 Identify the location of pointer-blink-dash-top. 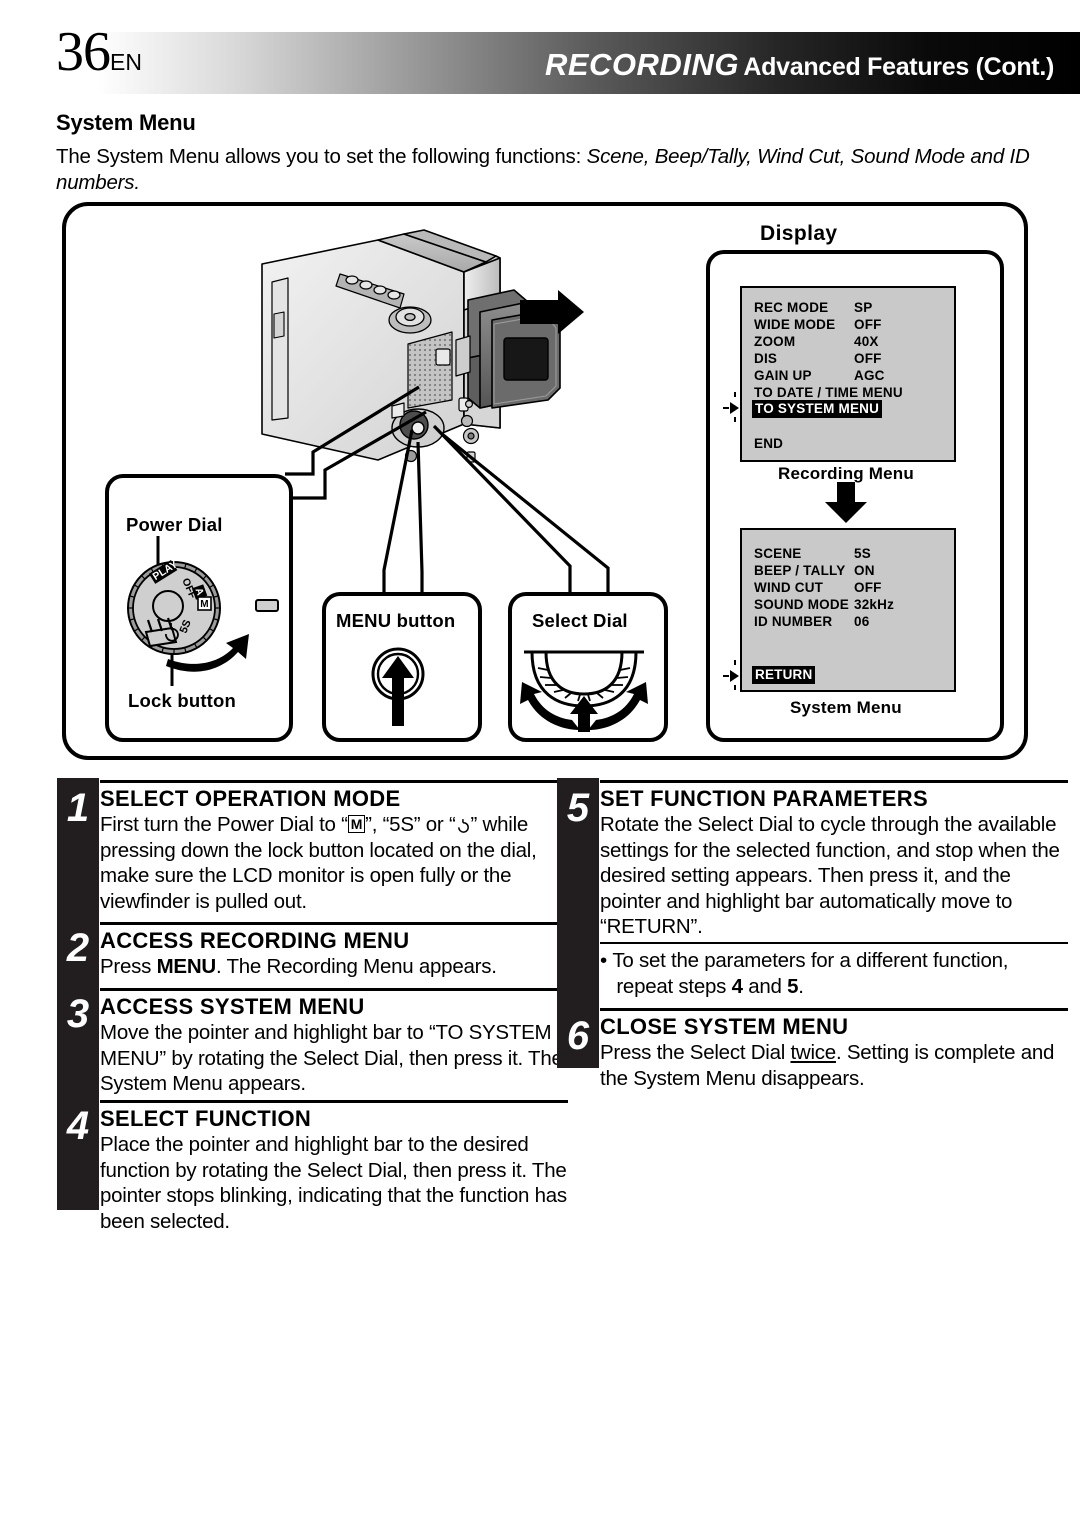
(735, 394).